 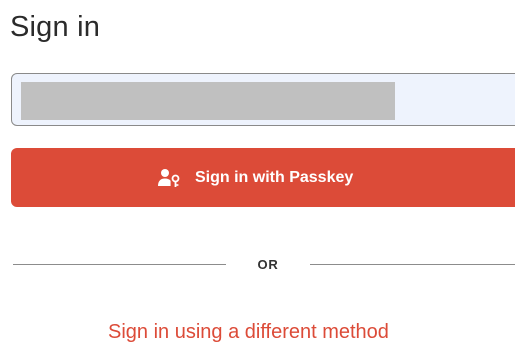 I want to click on divider-line-right, so click(x=412, y=264).